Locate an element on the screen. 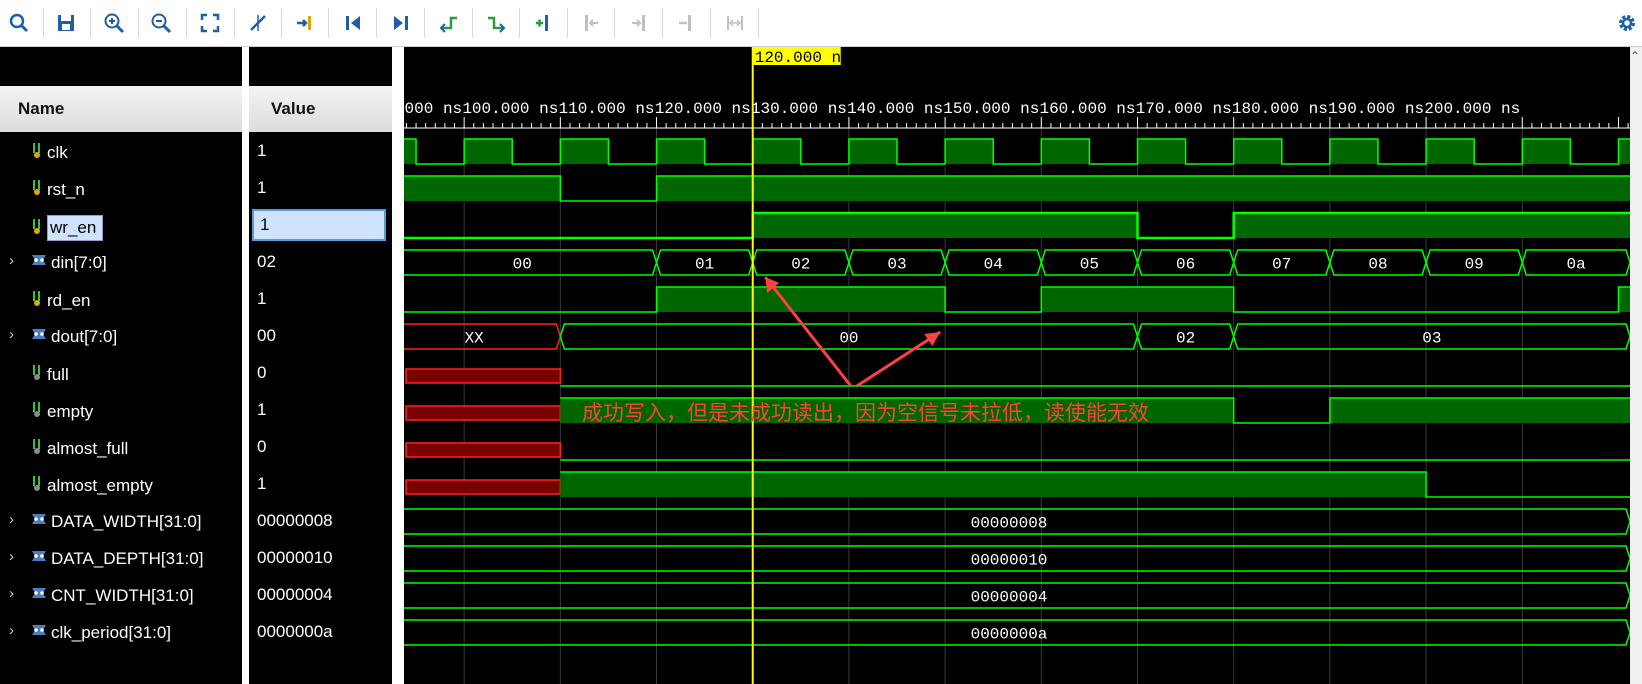 This screenshot has width=1642, height=684. go-to-start-button is located at coordinates (353, 23).